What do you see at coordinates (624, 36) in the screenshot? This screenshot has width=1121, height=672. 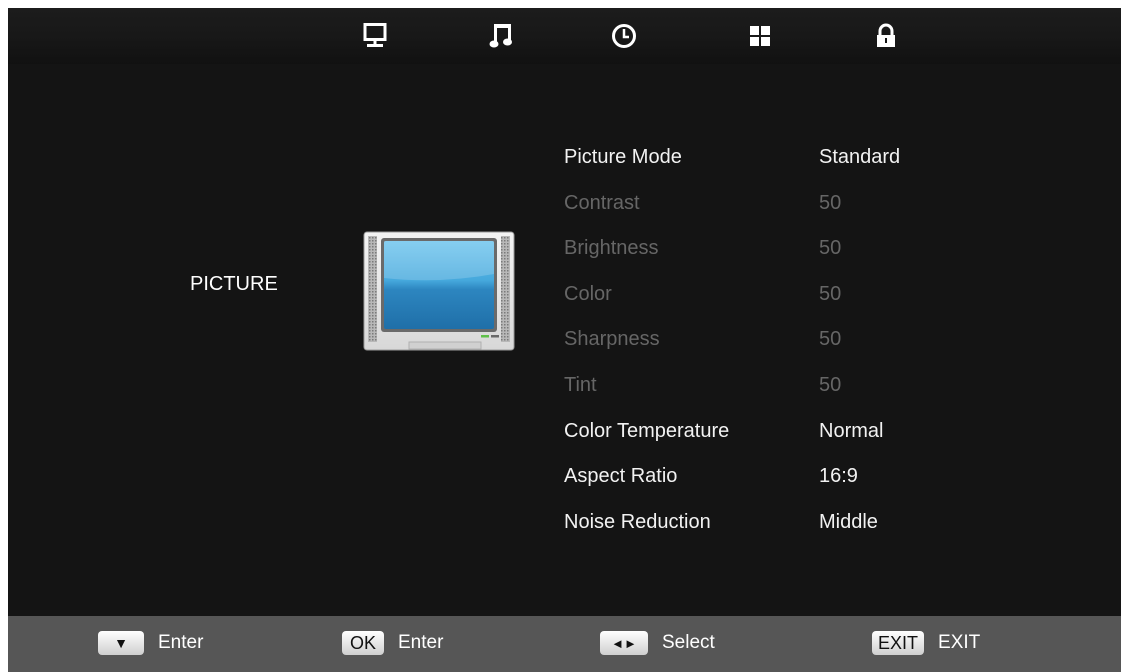 I see `clock-icon` at bounding box center [624, 36].